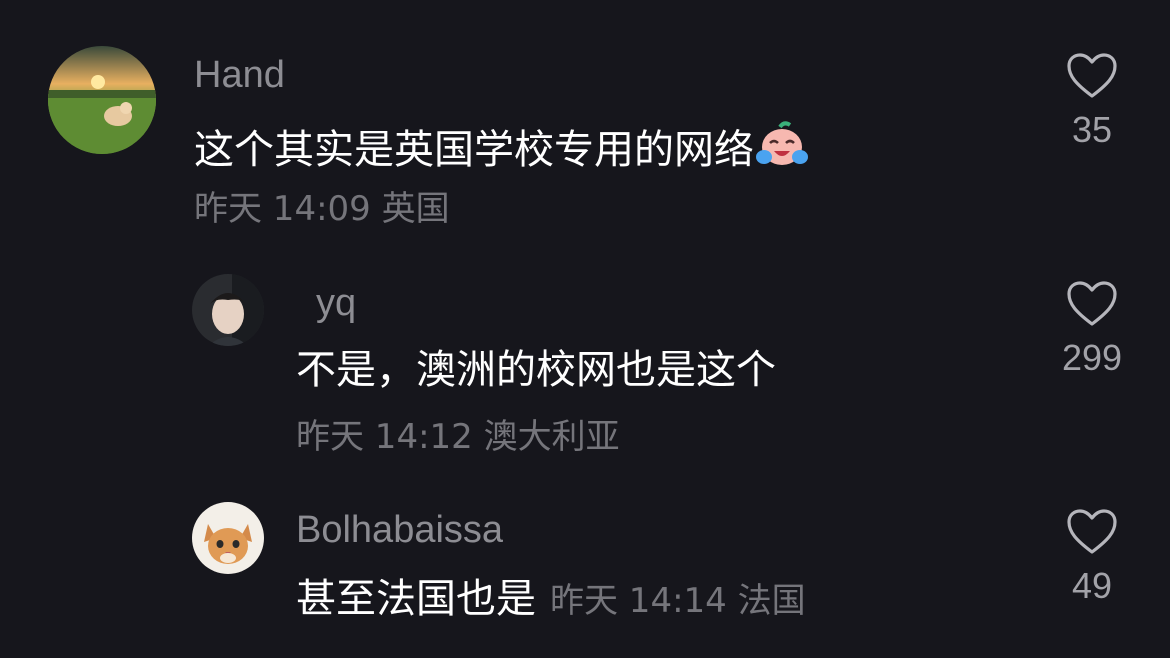 Image resolution: width=1170 pixels, height=658 pixels. What do you see at coordinates (474, 150) in the screenshot?
I see `comment-text-content: 这个其实是英国学校专用的网络` at bounding box center [474, 150].